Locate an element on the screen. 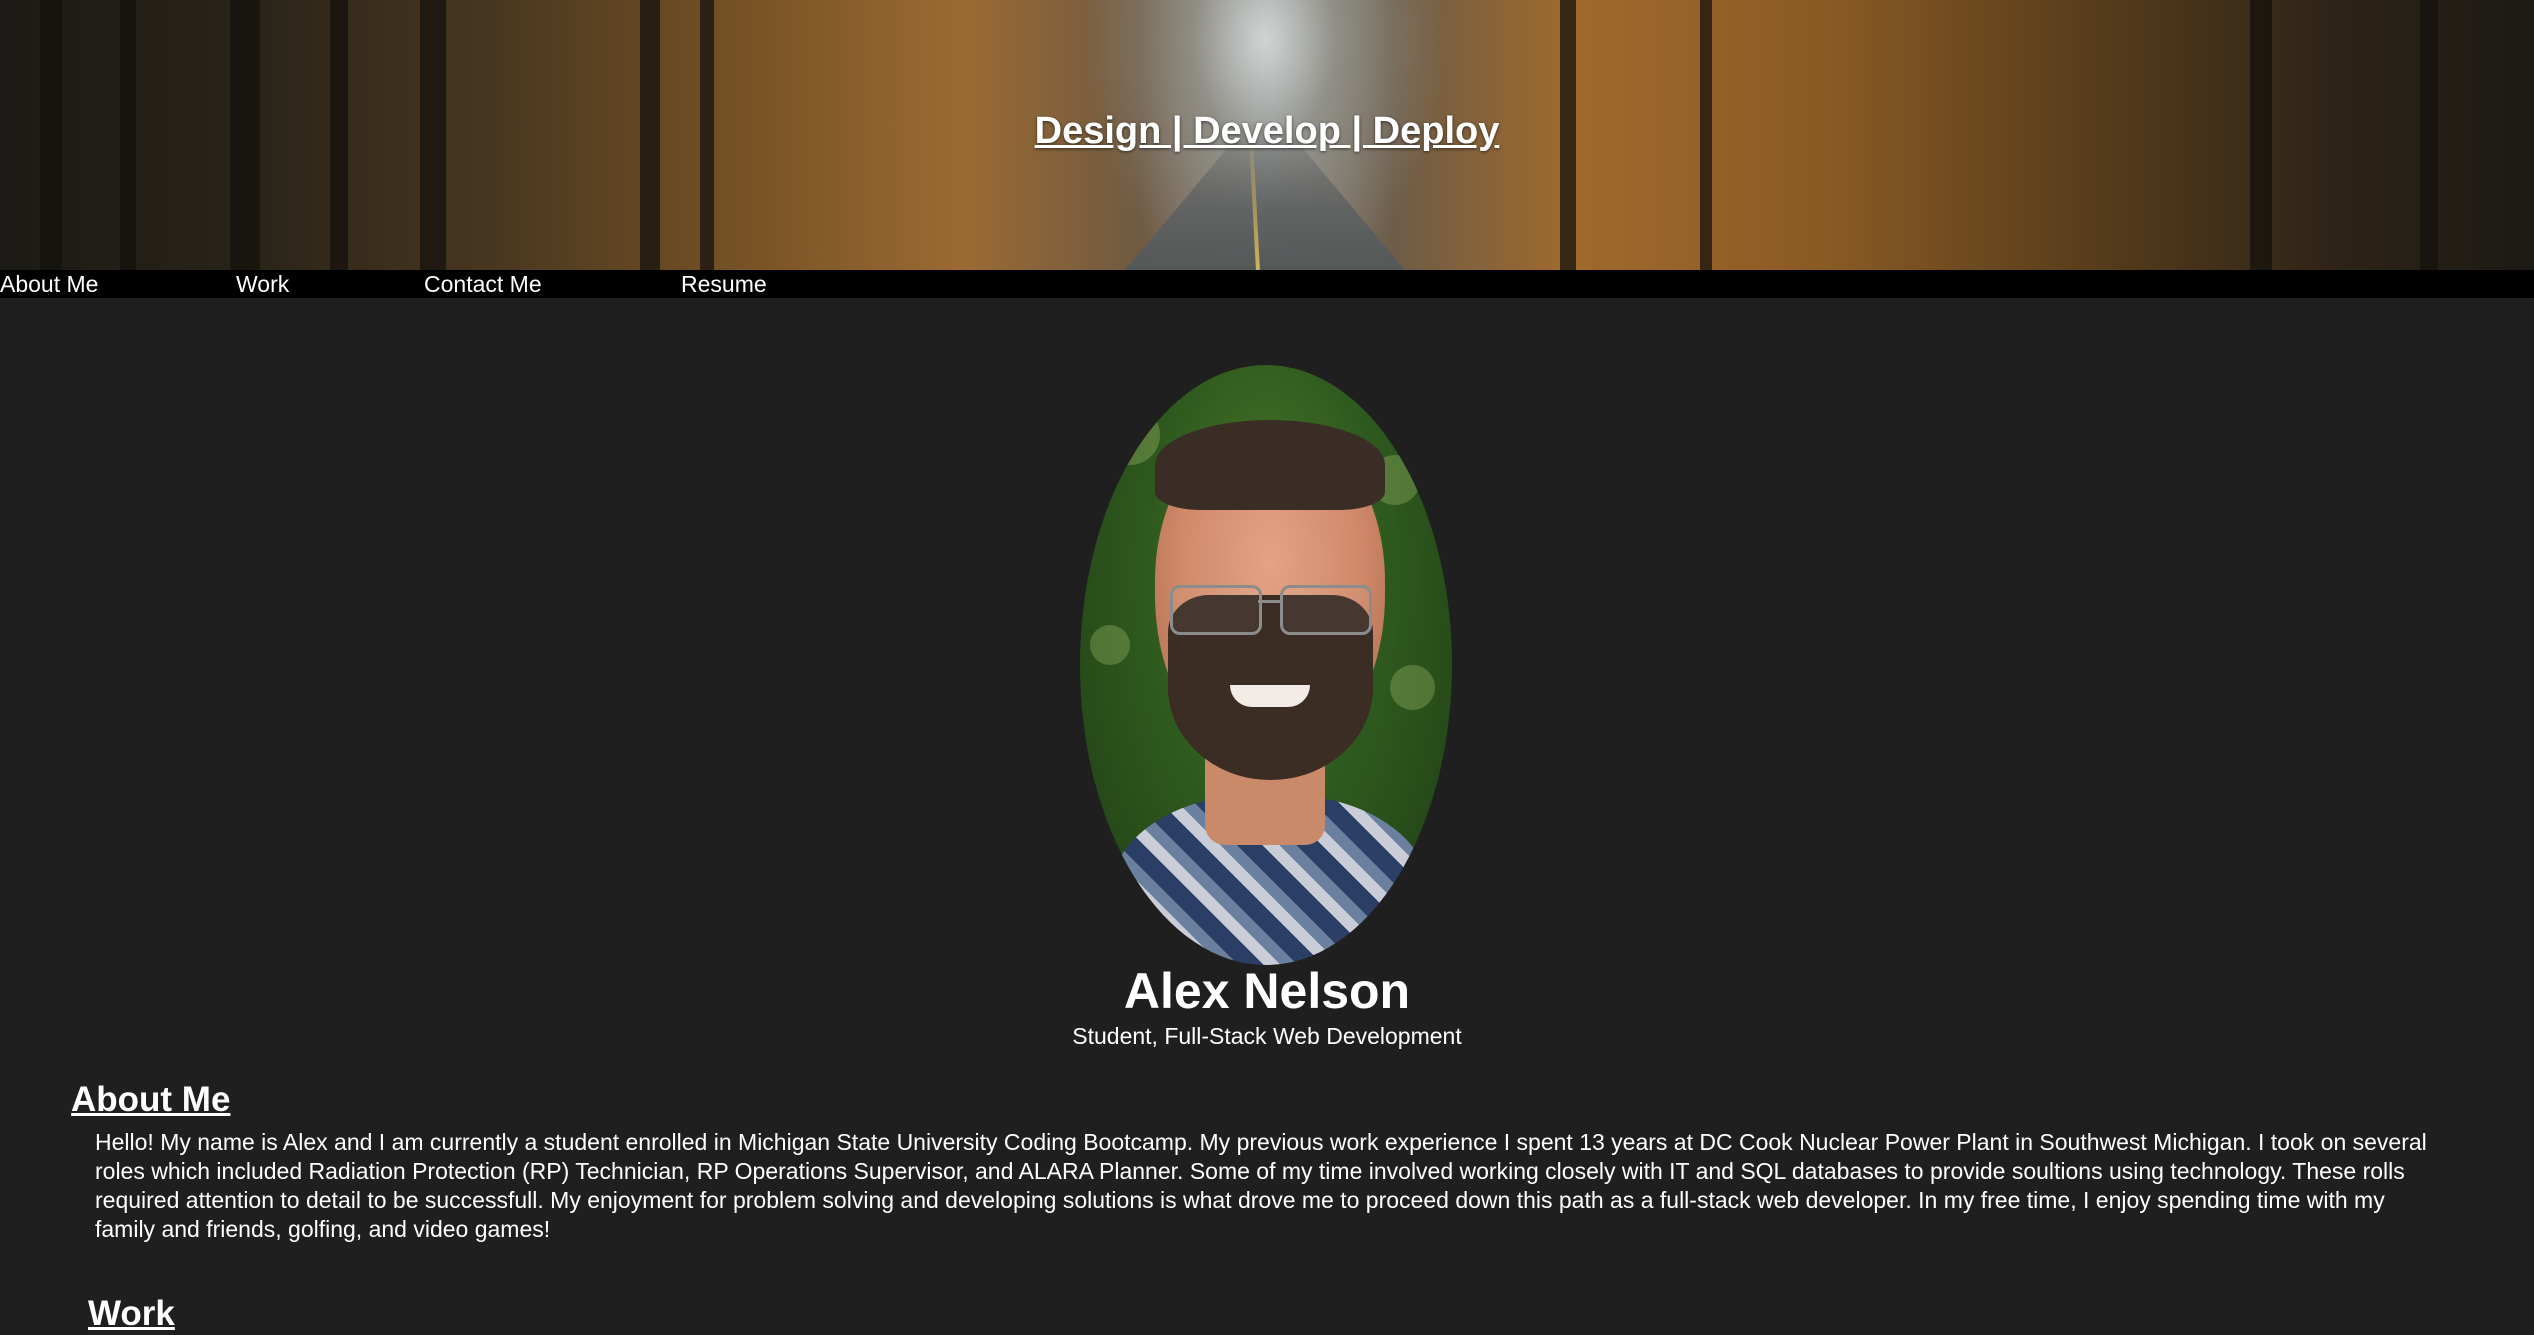  hero-title: Design | Develop | Deploy is located at coordinates (1267, 131).